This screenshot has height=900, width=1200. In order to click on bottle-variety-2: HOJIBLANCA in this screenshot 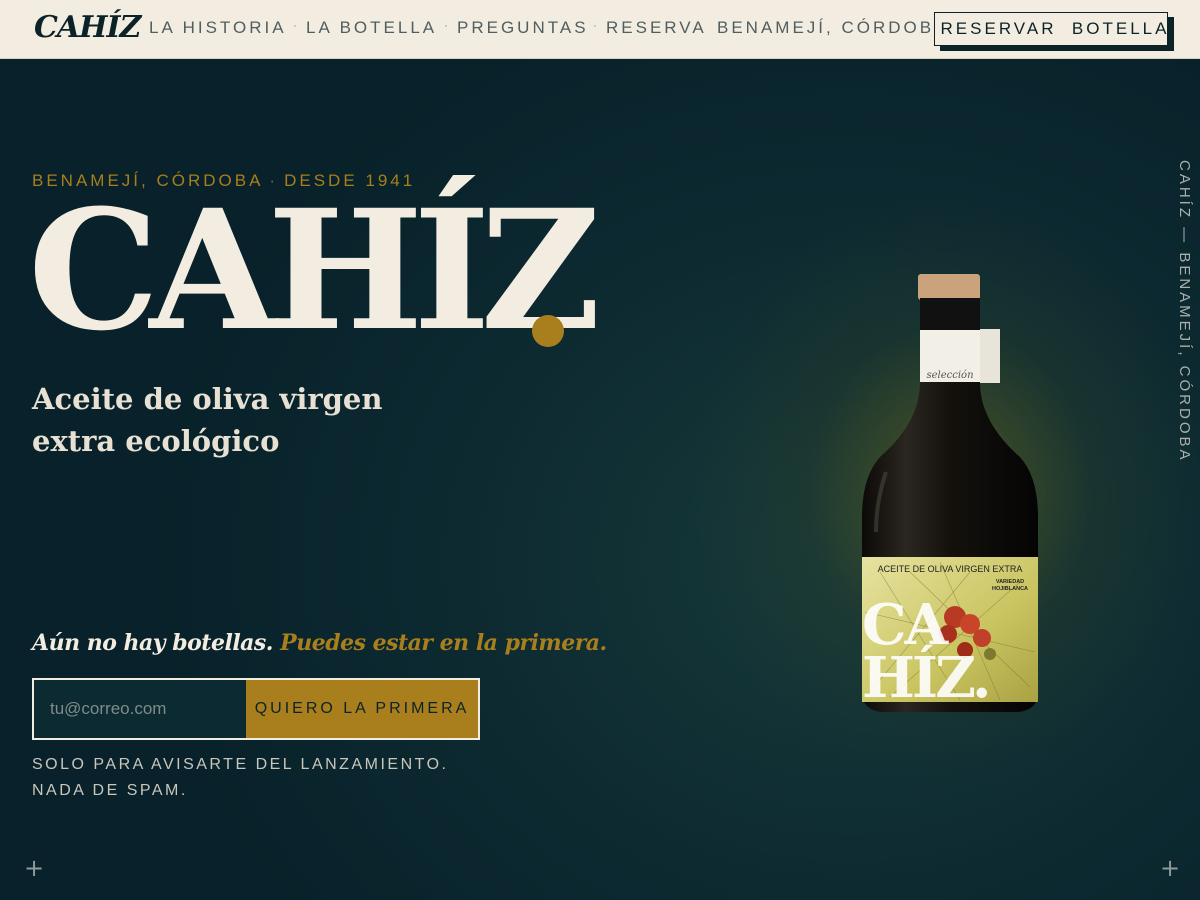, I will do `click(1010, 589)`.